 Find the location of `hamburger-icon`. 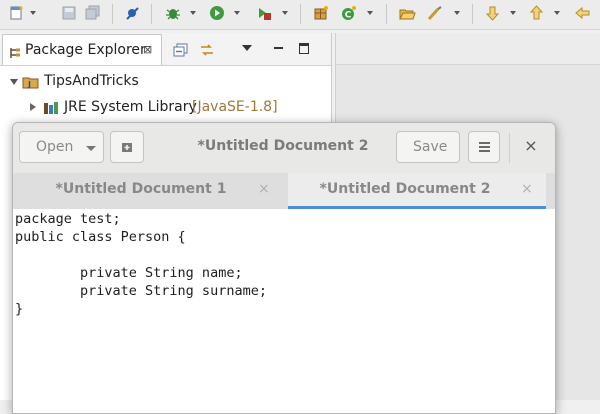

hamburger-icon is located at coordinates (484, 147).